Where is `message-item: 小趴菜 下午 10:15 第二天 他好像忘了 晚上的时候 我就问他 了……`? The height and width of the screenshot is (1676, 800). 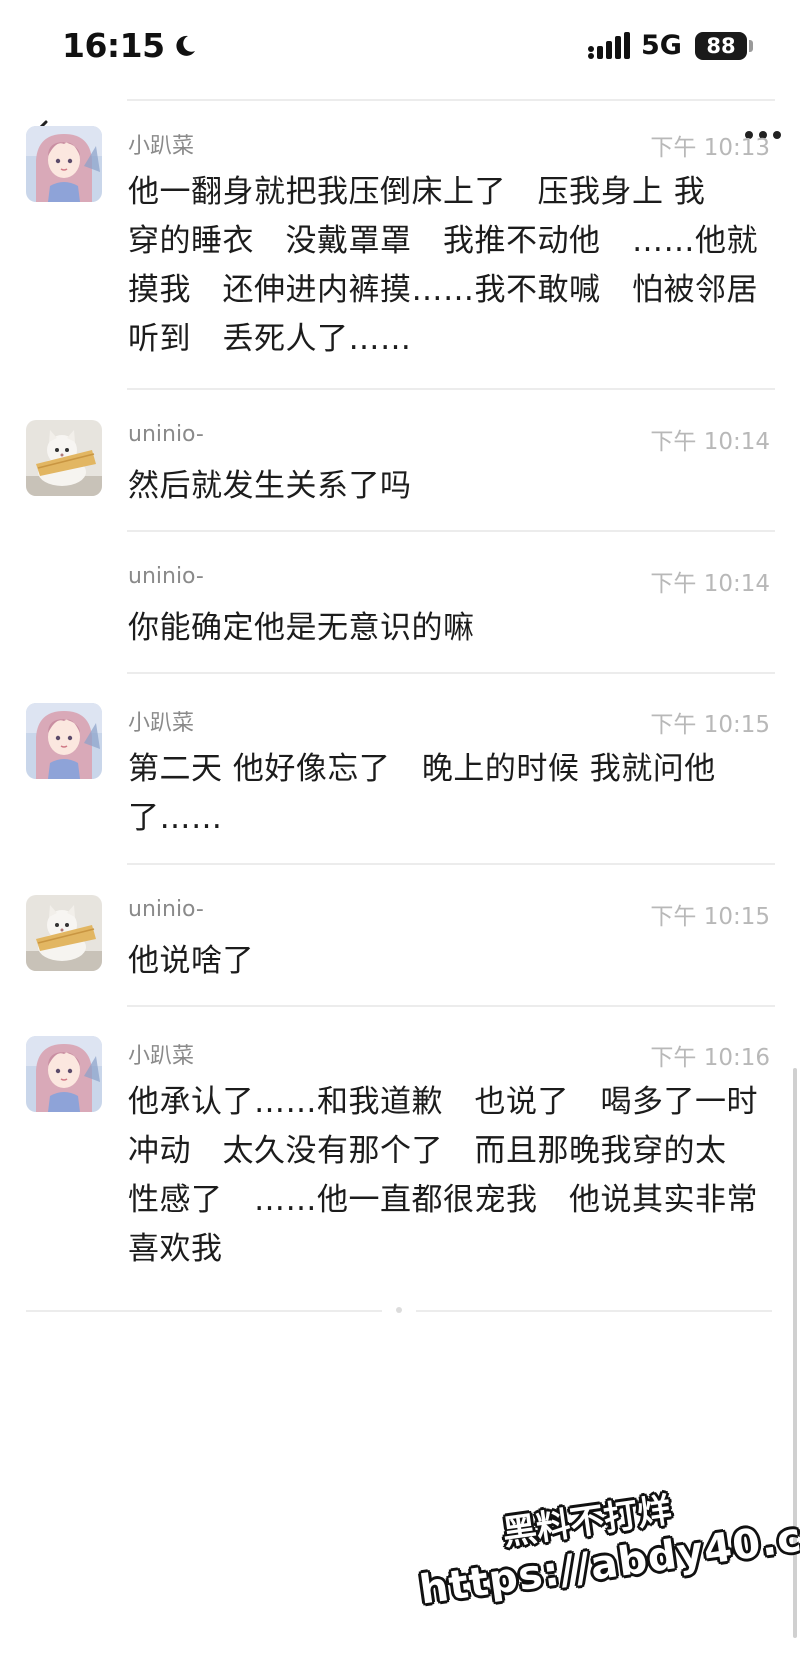
message-item: 小趴菜 下午 10:15 第二天 他好像忘了 晚上的时候 我就问他 了…… is located at coordinates (400, 778).